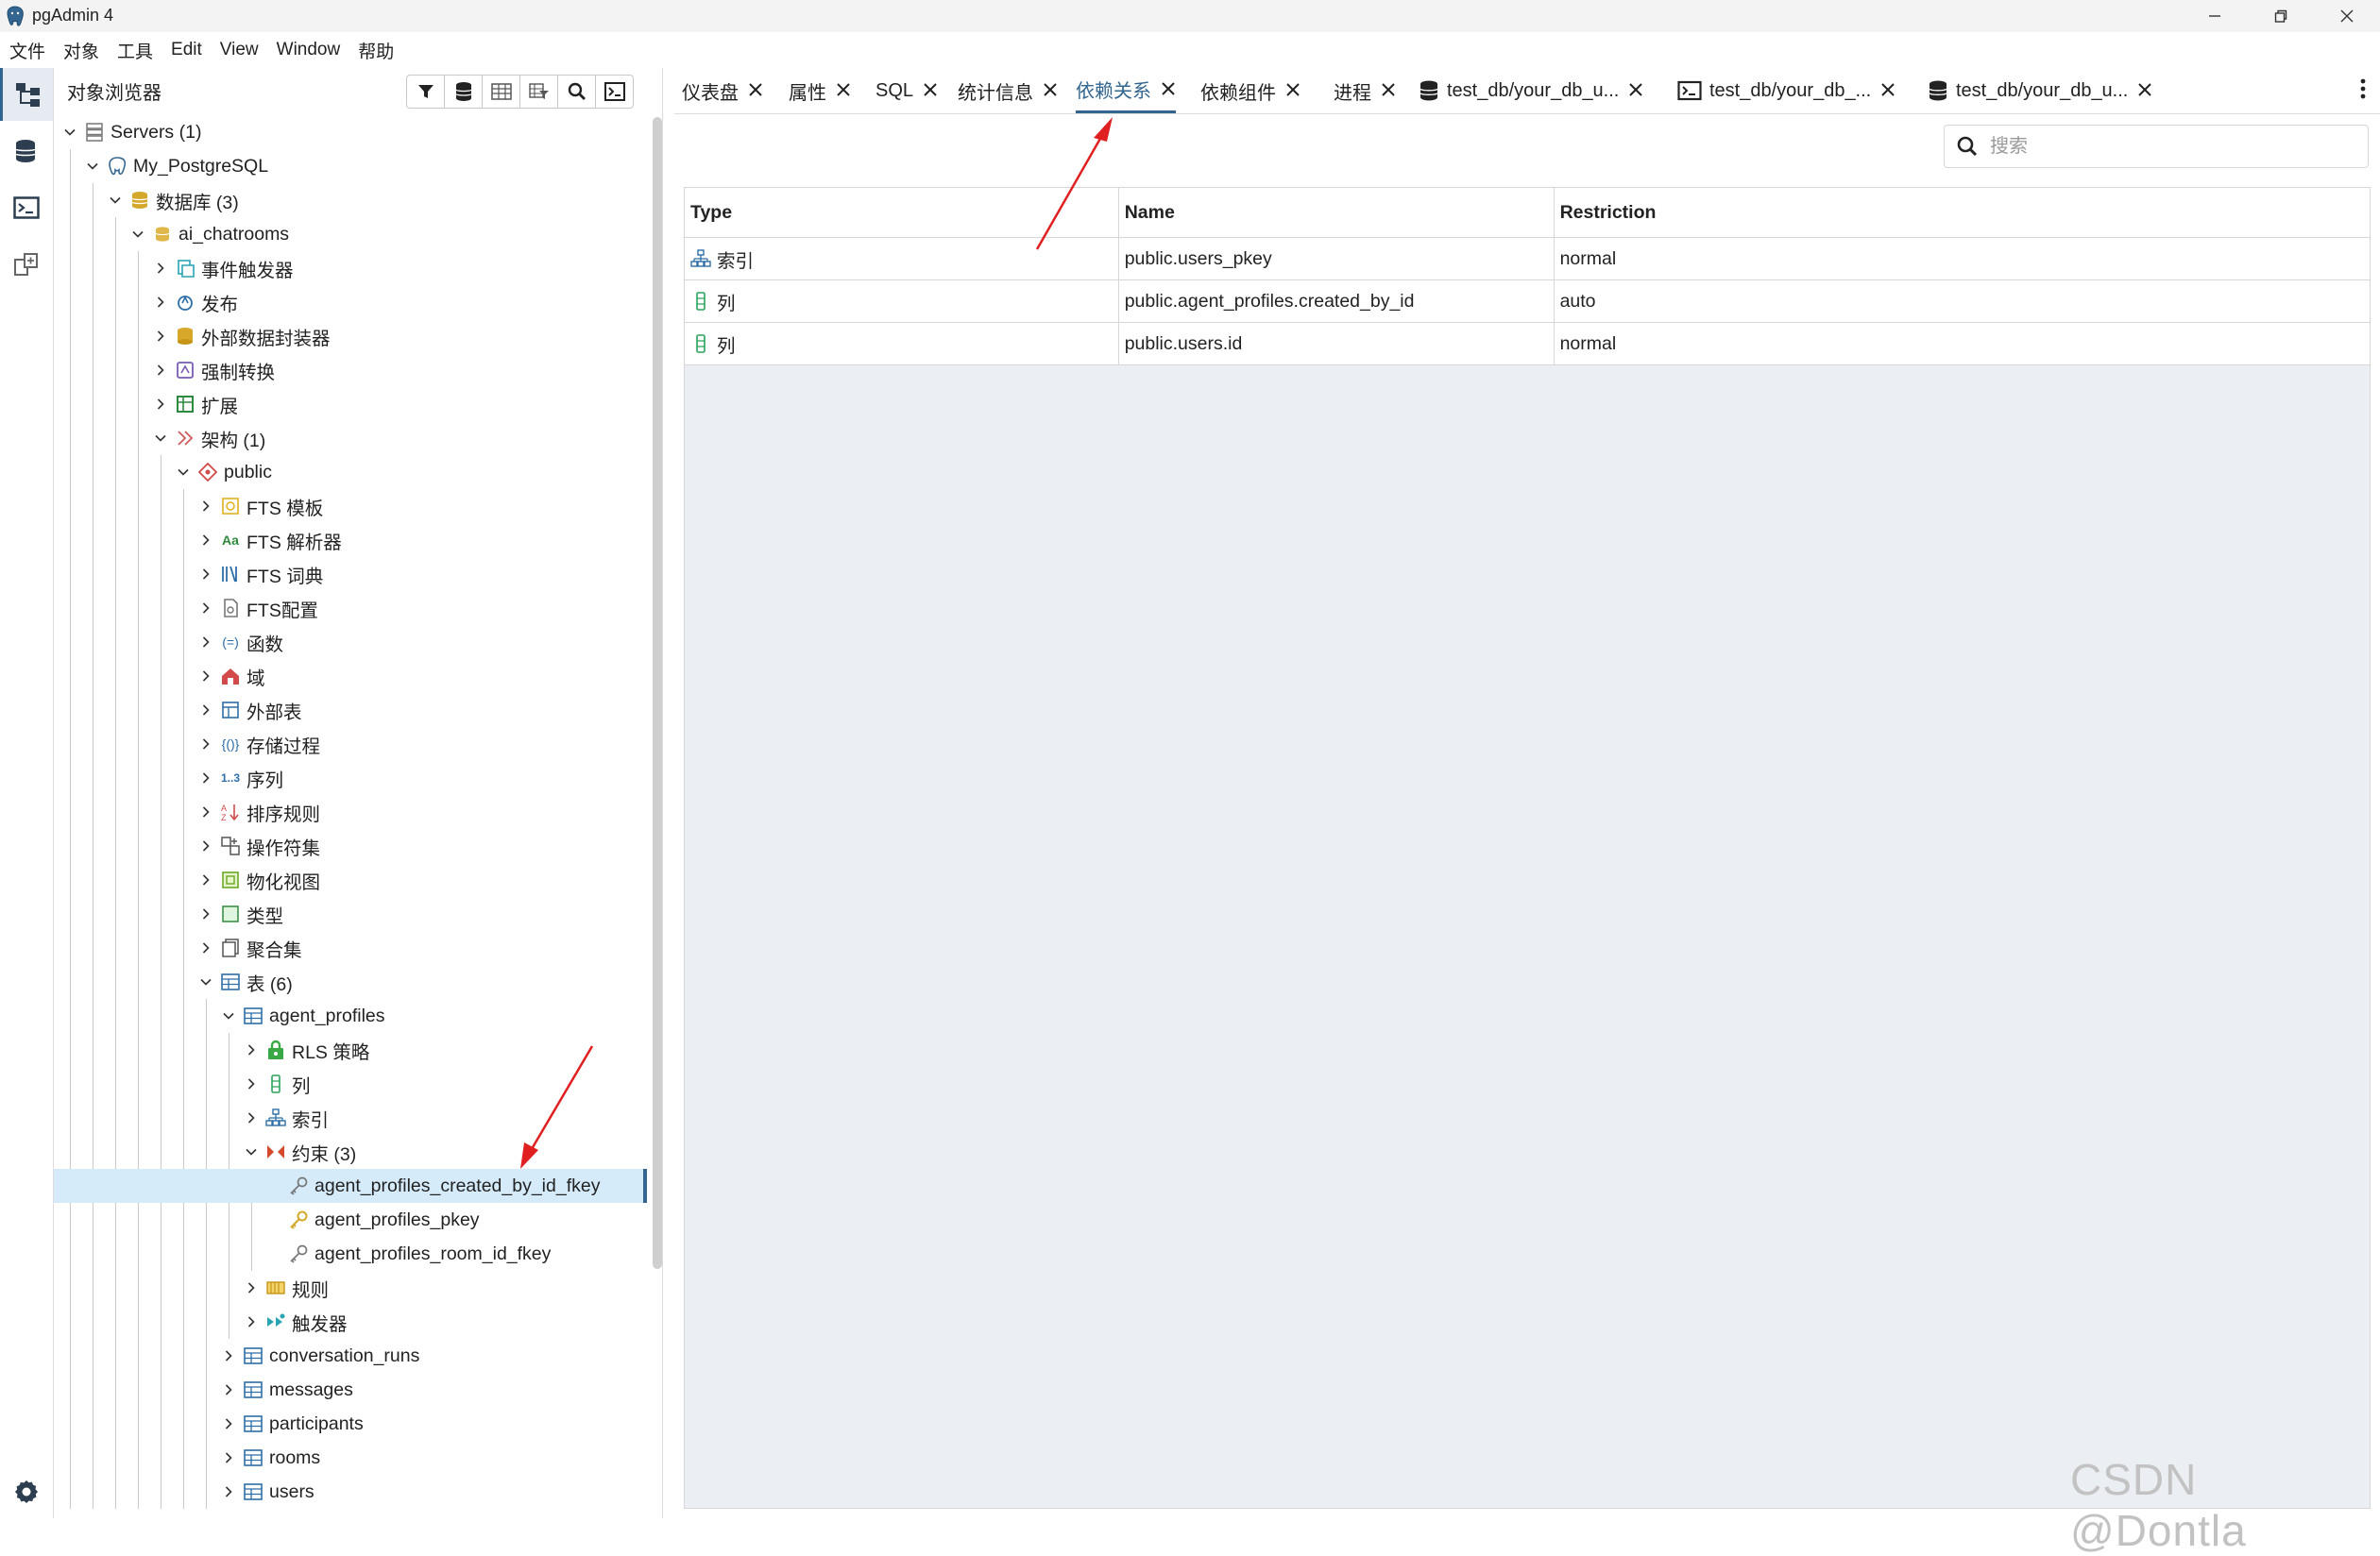  What do you see at coordinates (239, 50) in the screenshot?
I see `menu-item: View` at bounding box center [239, 50].